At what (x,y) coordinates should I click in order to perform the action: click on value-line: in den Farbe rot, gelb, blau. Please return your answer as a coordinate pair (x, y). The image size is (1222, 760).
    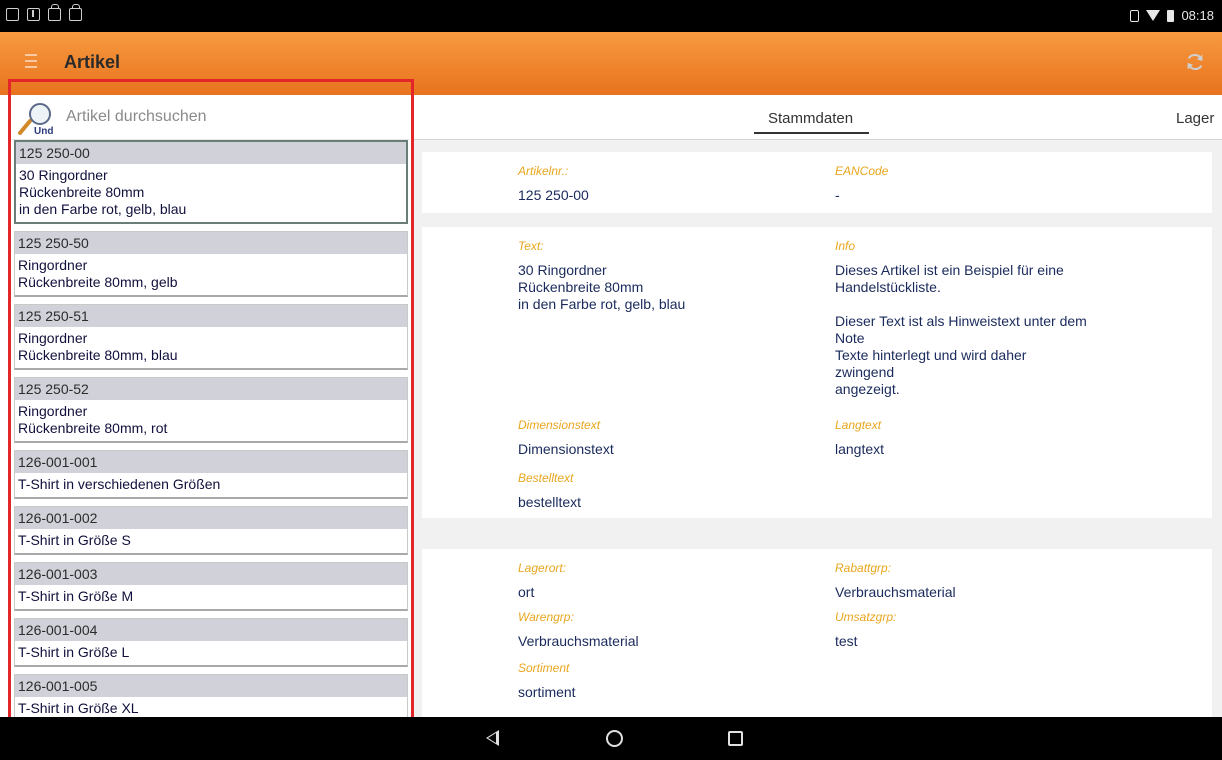
    Looking at the image, I should click on (602, 304).